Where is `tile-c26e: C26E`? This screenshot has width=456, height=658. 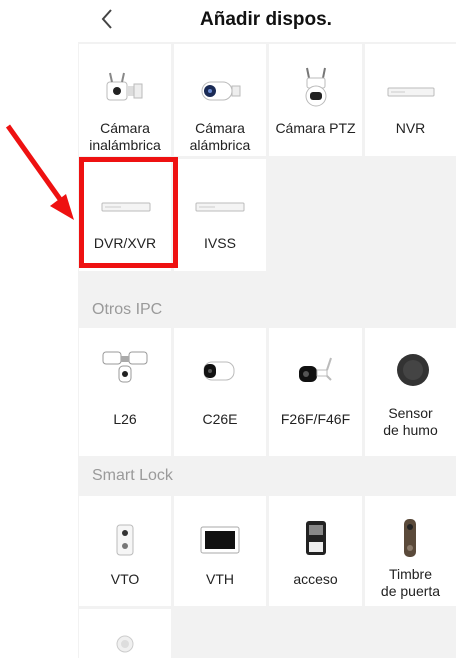
tile-c26e: C26E is located at coordinates (220, 392).